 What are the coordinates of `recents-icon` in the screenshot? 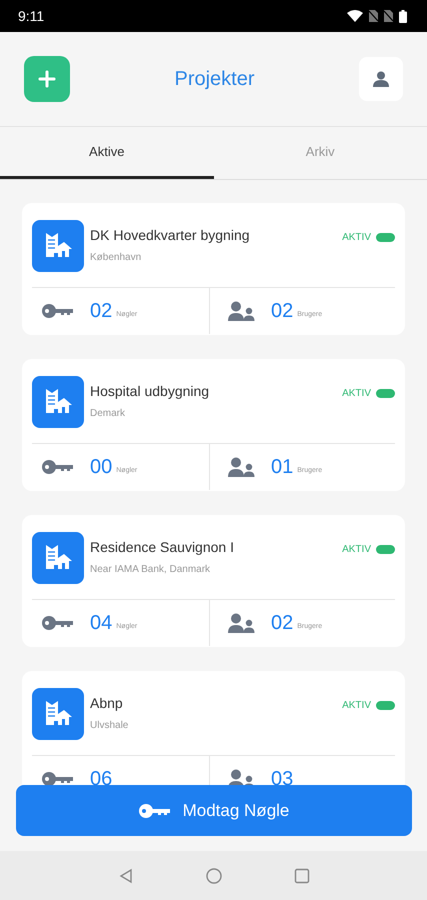 It's located at (302, 876).